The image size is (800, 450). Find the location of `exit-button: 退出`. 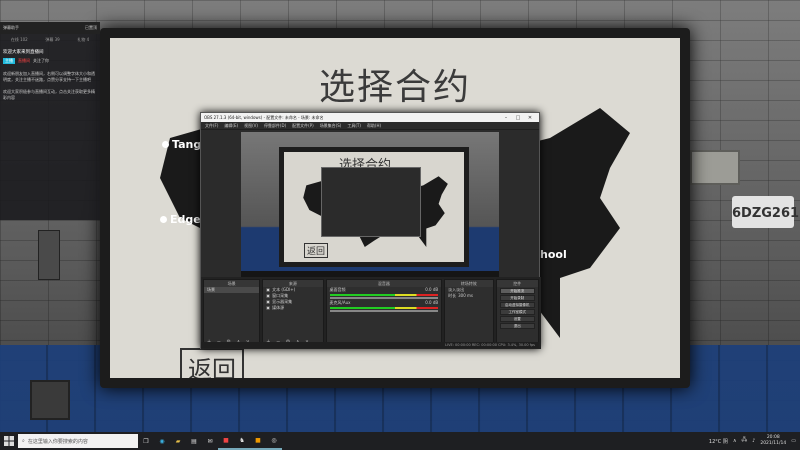

exit-button: 退出 is located at coordinates (517, 326).